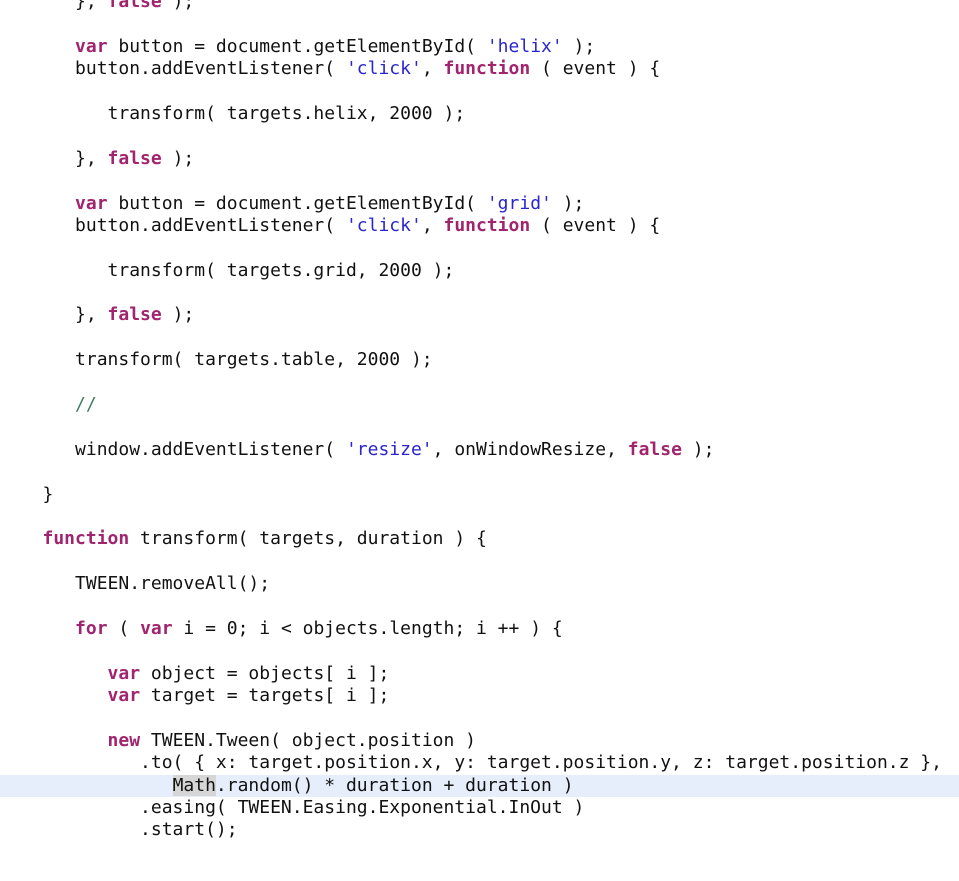 The width and height of the screenshot is (959, 881). What do you see at coordinates (124, 628) in the screenshot?
I see `code-token-plain: (` at bounding box center [124, 628].